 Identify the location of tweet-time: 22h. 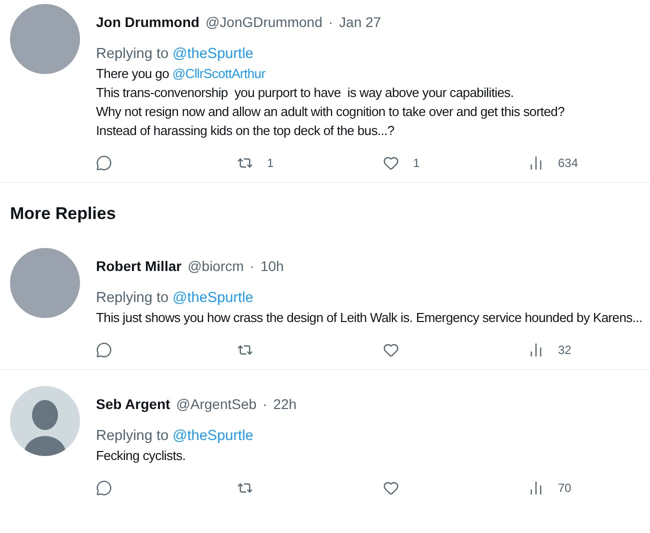
(285, 404).